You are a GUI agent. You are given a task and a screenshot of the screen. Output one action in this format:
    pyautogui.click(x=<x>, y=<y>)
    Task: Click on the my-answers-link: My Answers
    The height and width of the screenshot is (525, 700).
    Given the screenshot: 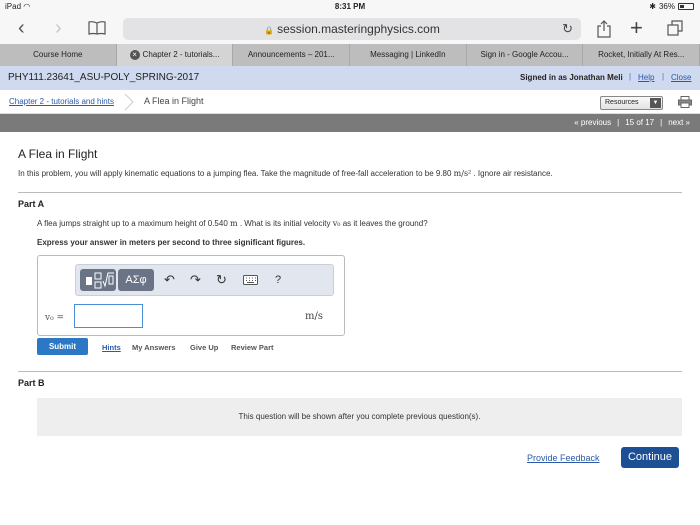 What is the action you would take?
    pyautogui.click(x=154, y=347)
    